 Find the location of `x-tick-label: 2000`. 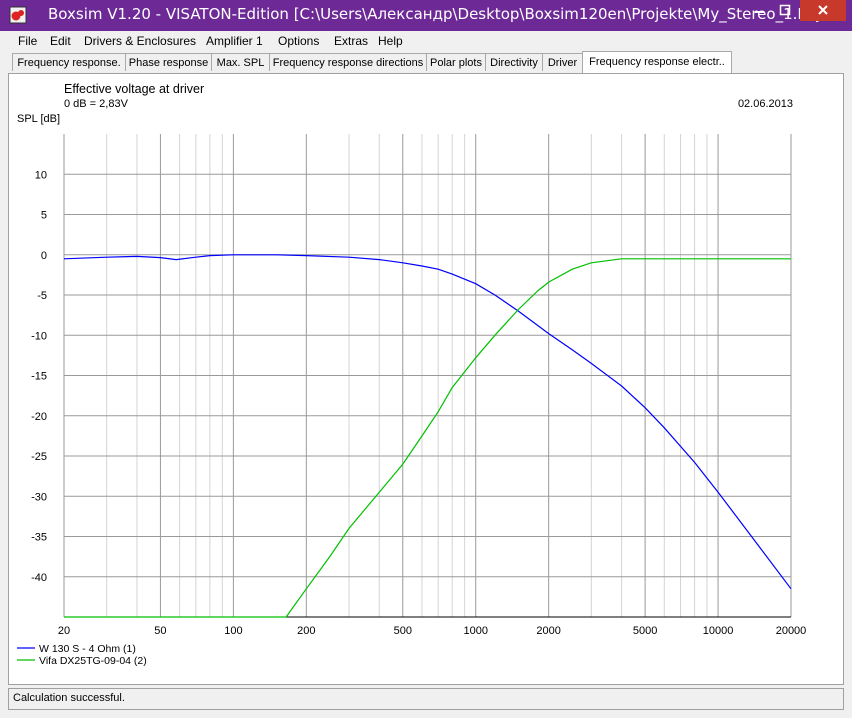

x-tick-label: 2000 is located at coordinates (548, 631).